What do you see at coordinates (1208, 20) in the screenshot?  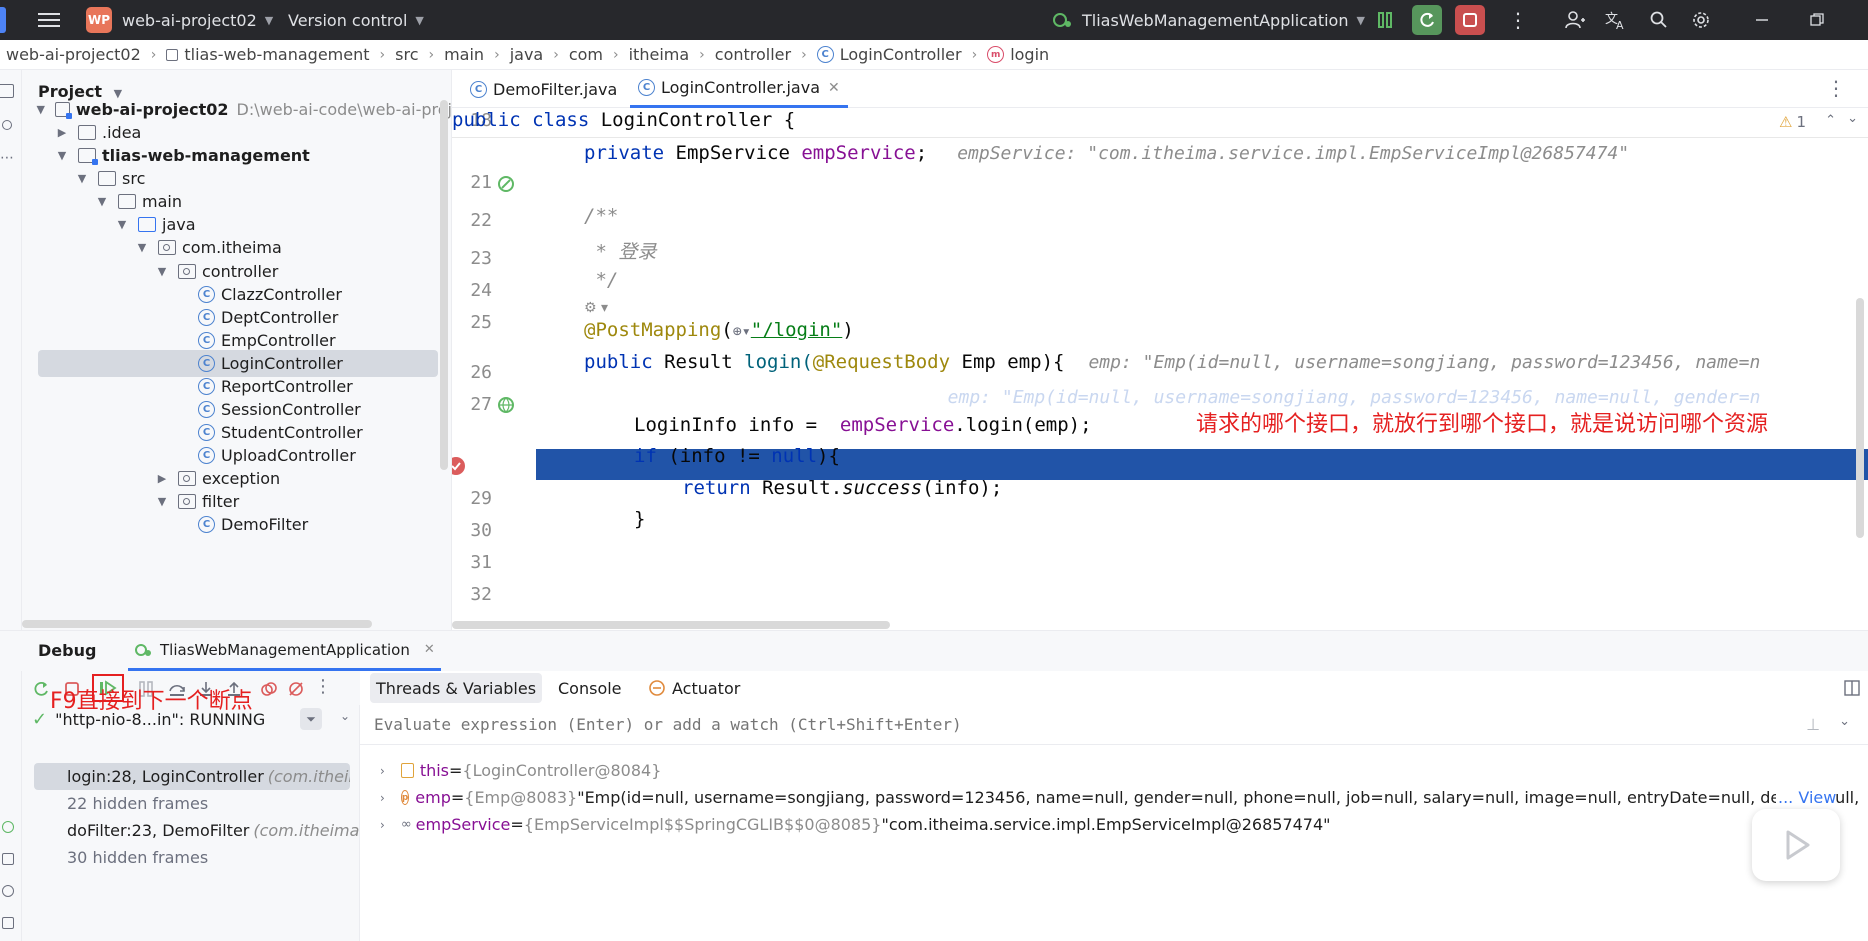 I see `run-config-selector: TliasWebManagementApplication ▼` at bounding box center [1208, 20].